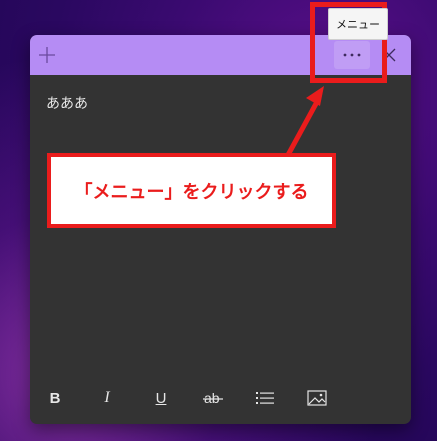  What do you see at coordinates (191, 190) in the screenshot?
I see `instruction-callout: 「メニュー」をクリックする` at bounding box center [191, 190].